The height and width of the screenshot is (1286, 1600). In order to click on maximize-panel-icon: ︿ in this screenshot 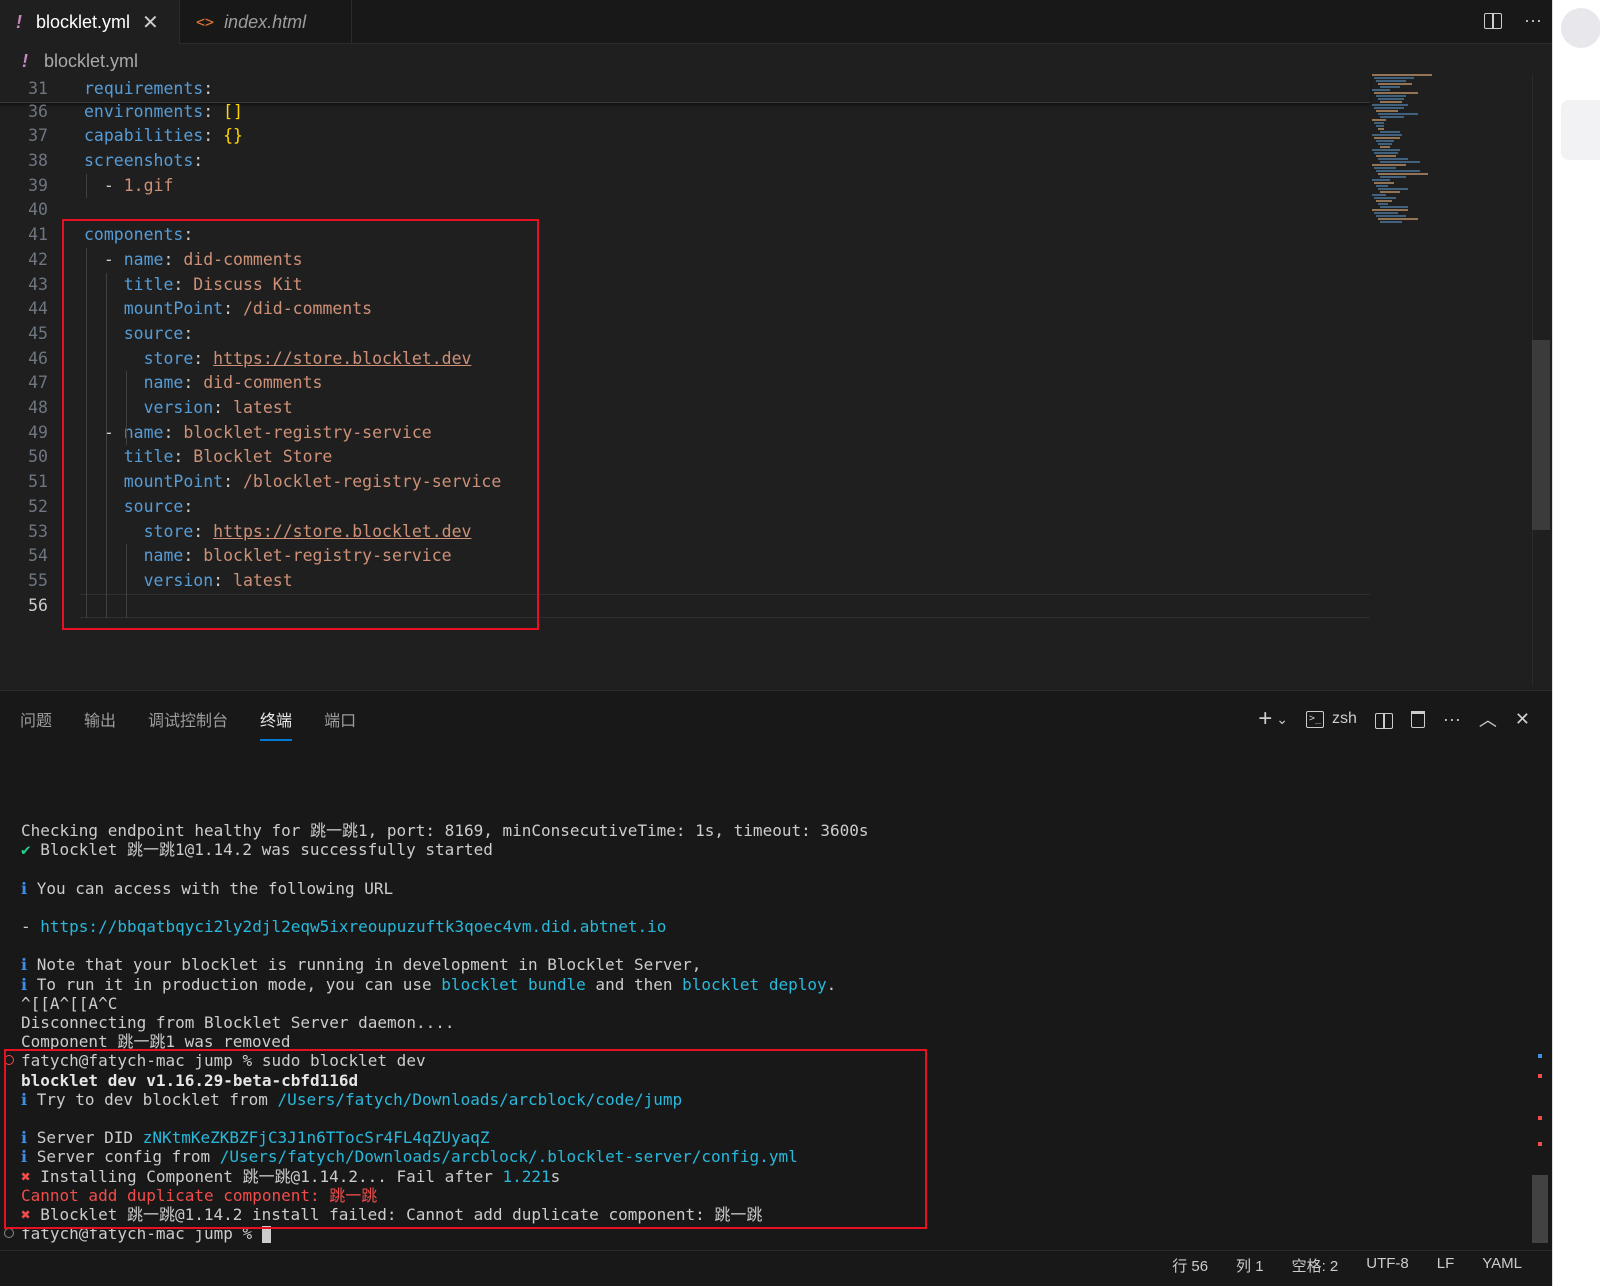, I will do `click(1488, 719)`.